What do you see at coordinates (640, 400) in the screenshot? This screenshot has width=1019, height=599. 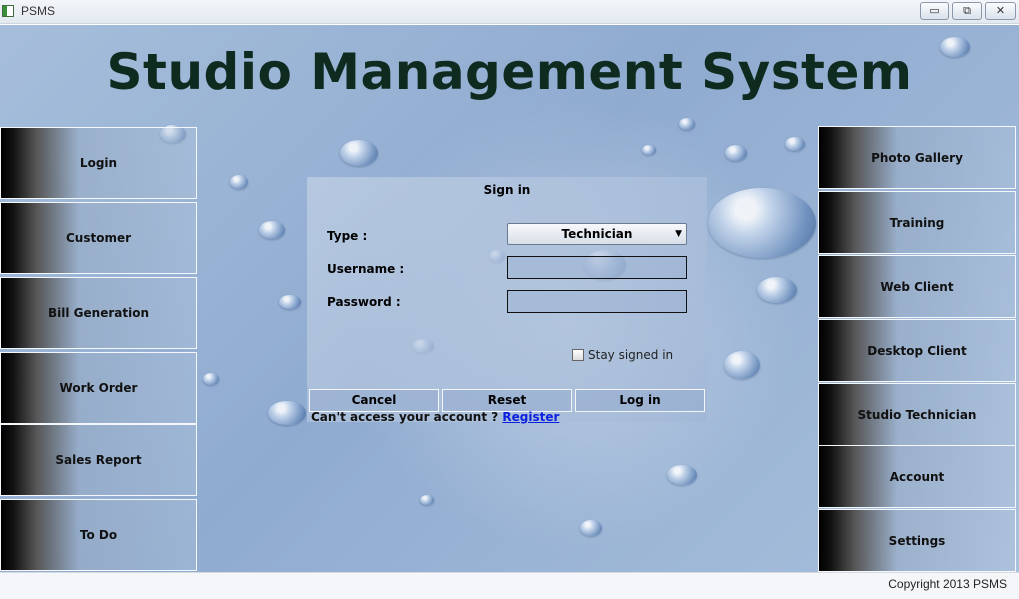 I see `log-in-button: Log in` at bounding box center [640, 400].